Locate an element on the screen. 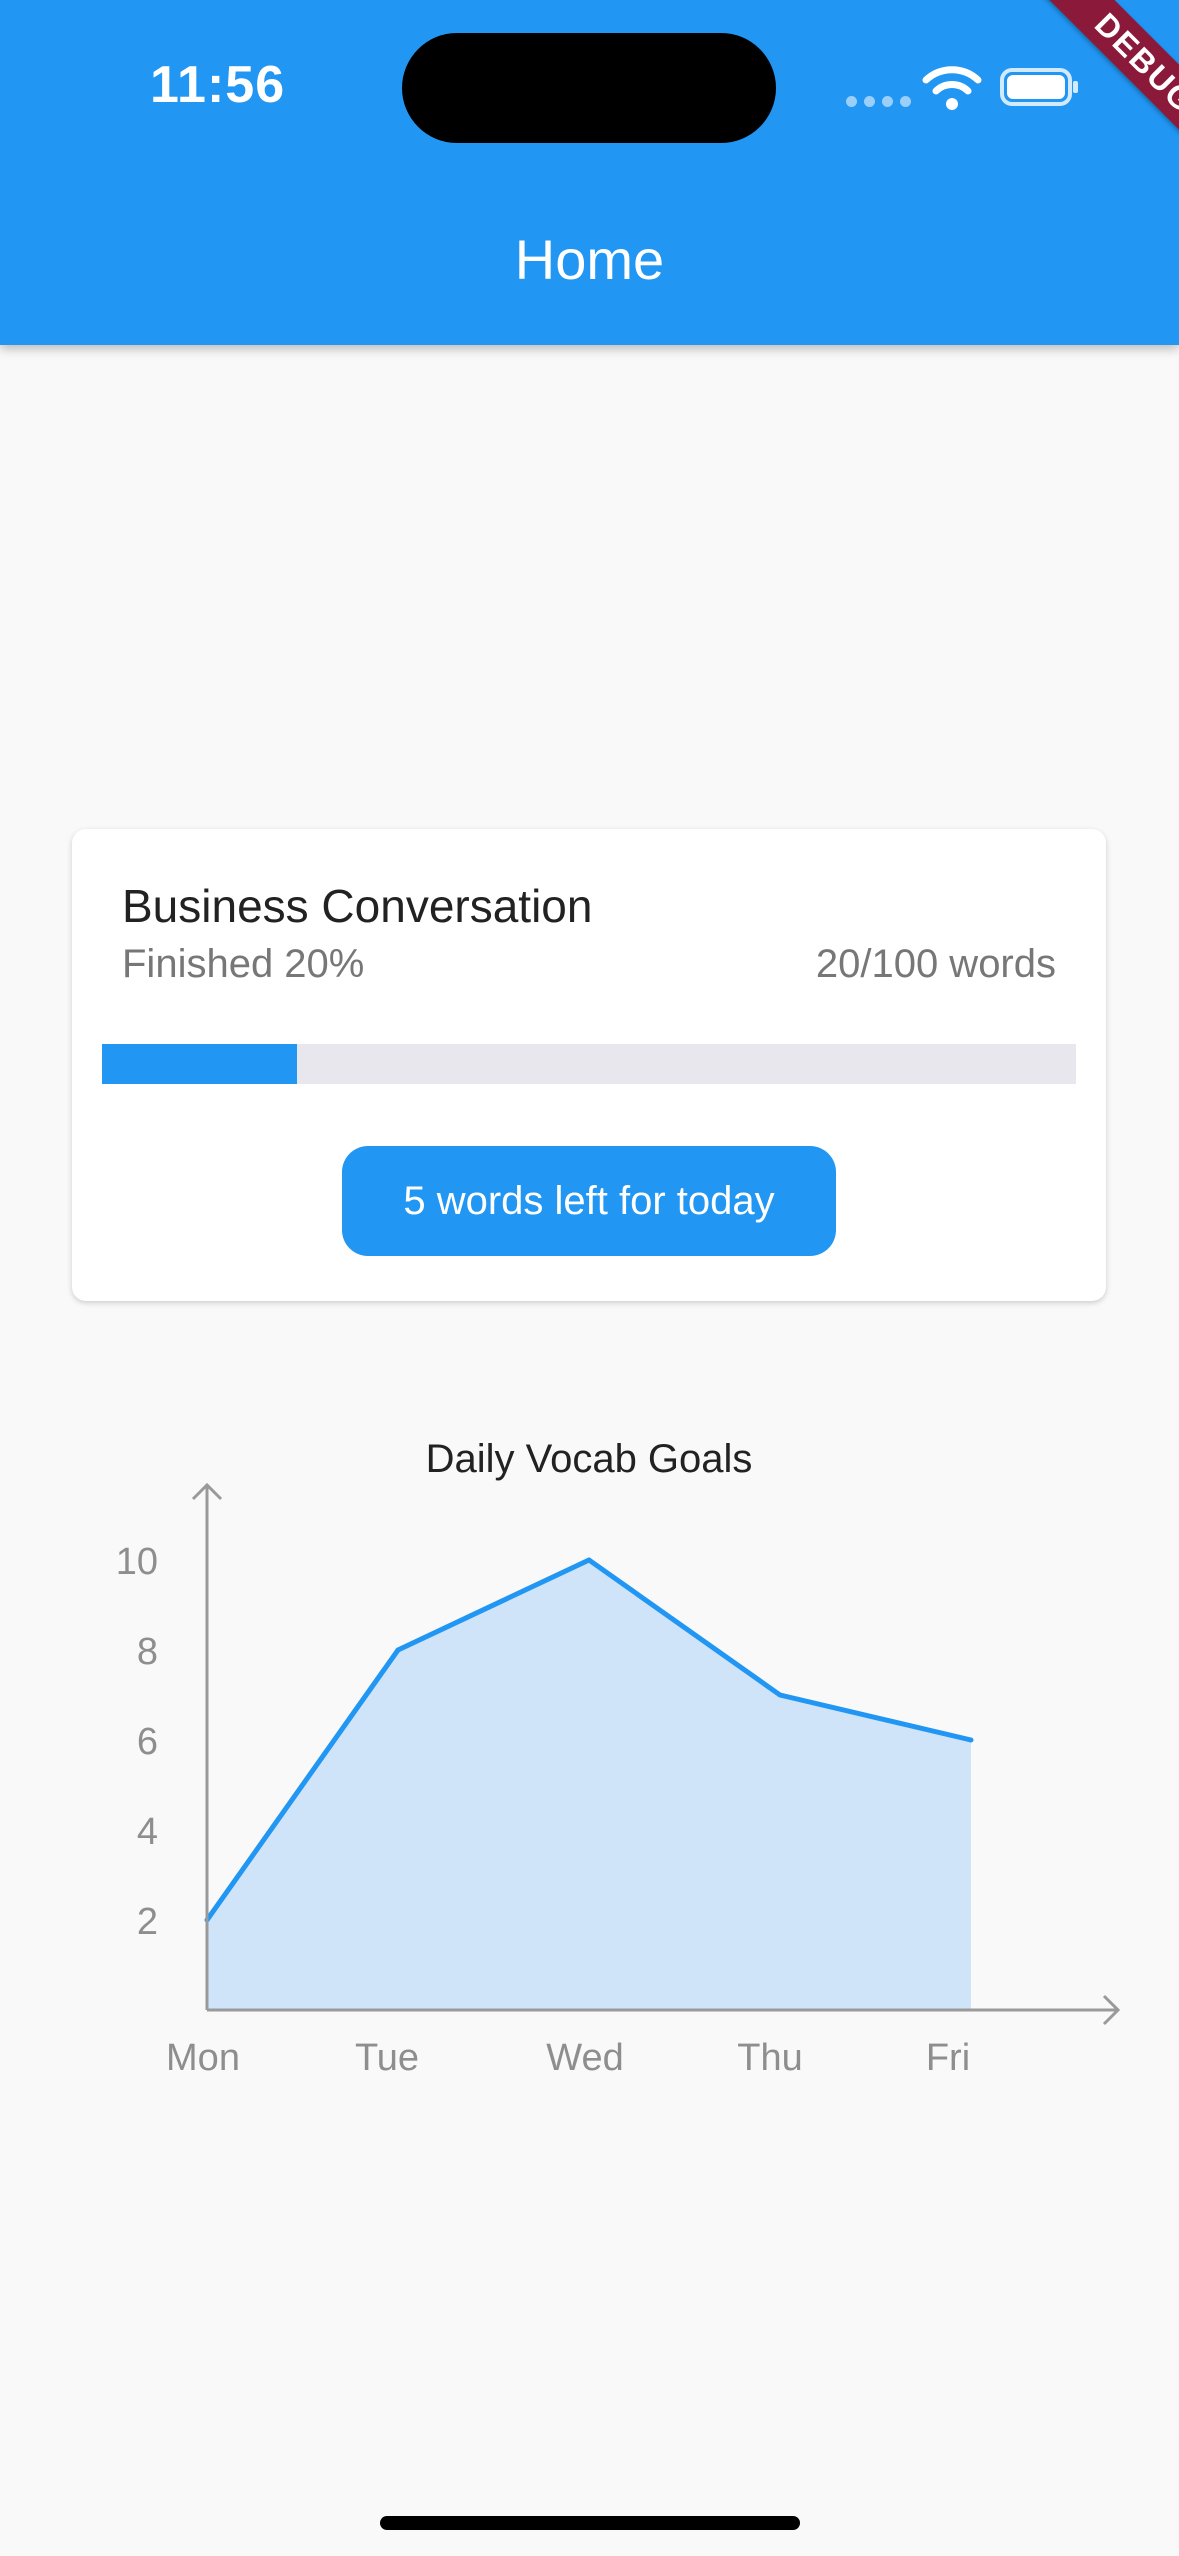 This screenshot has width=1179, height=2556. x-tick-label: Mon is located at coordinates (203, 2058).